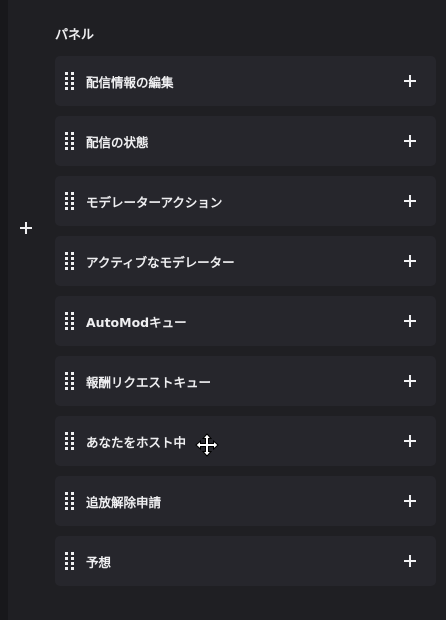  What do you see at coordinates (160, 262) in the screenshot?
I see `panel-item-label: アクティブなモデレーター` at bounding box center [160, 262].